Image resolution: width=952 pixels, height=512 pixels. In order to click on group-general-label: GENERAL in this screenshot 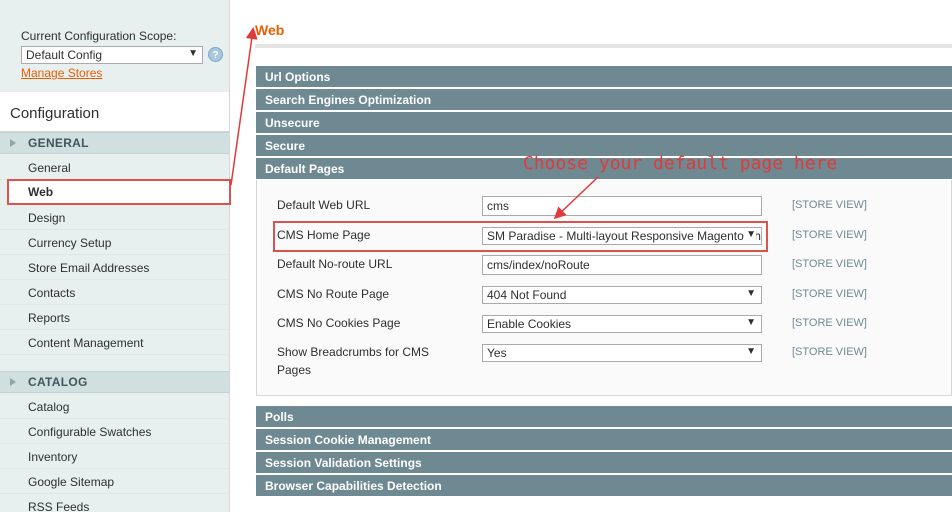, I will do `click(58, 143)`.